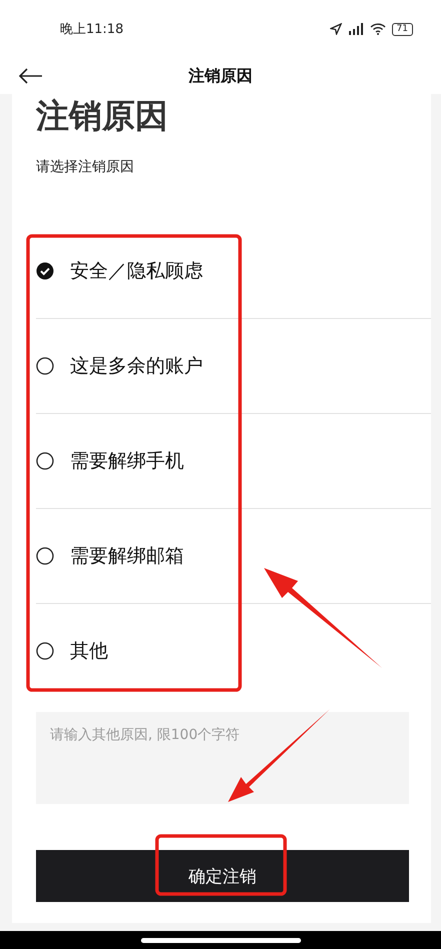 Image resolution: width=441 pixels, height=949 pixels. I want to click on reason-option: 需要解绑手机, so click(233, 461).